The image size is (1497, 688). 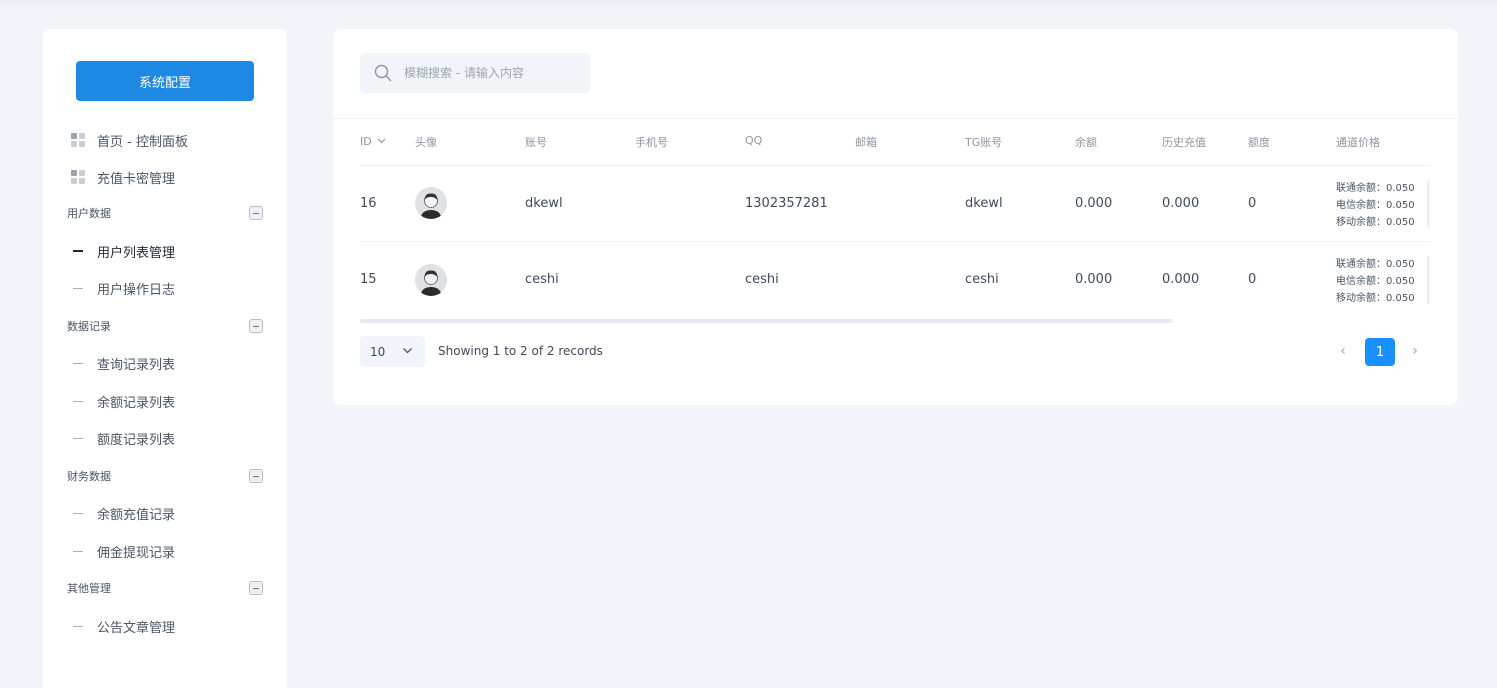 I want to click on sidebar-item-label: 余额充值记录, so click(x=136, y=515).